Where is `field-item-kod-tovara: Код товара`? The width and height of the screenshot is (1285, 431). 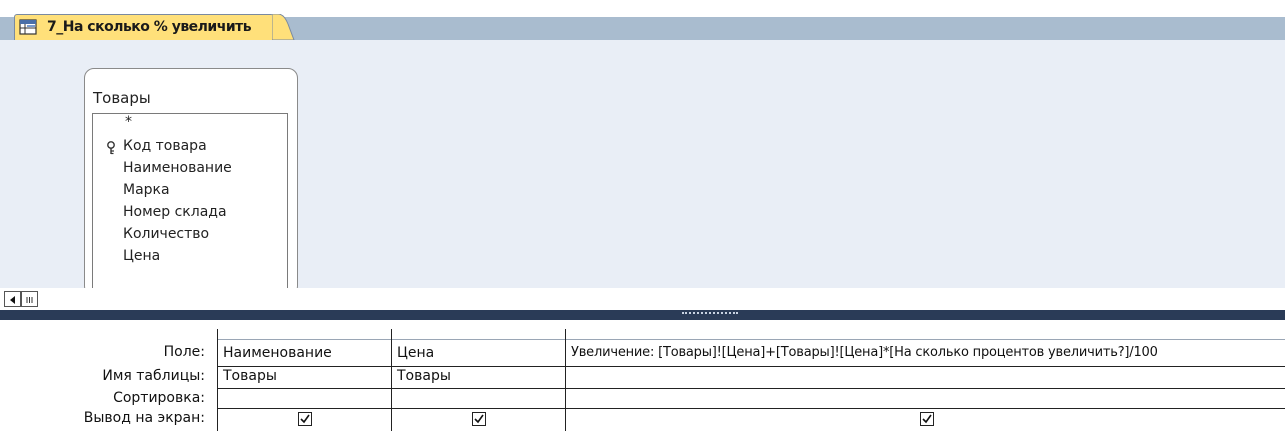
field-item-kod-tovara: Код товара is located at coordinates (165, 146).